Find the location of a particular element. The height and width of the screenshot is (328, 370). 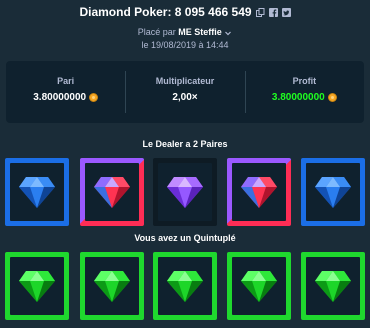

copy-icon is located at coordinates (260, 12).